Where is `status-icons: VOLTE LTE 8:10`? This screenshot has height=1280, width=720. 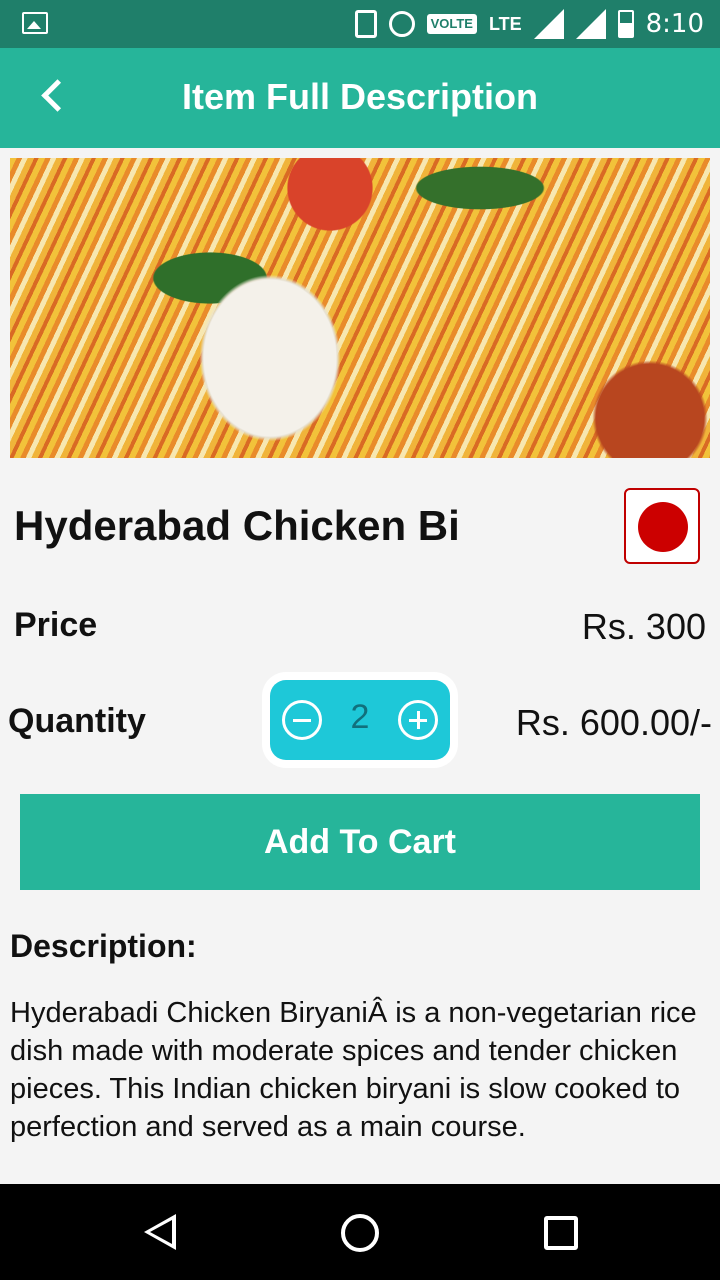 status-icons: VOLTE LTE 8:10 is located at coordinates (529, 24).